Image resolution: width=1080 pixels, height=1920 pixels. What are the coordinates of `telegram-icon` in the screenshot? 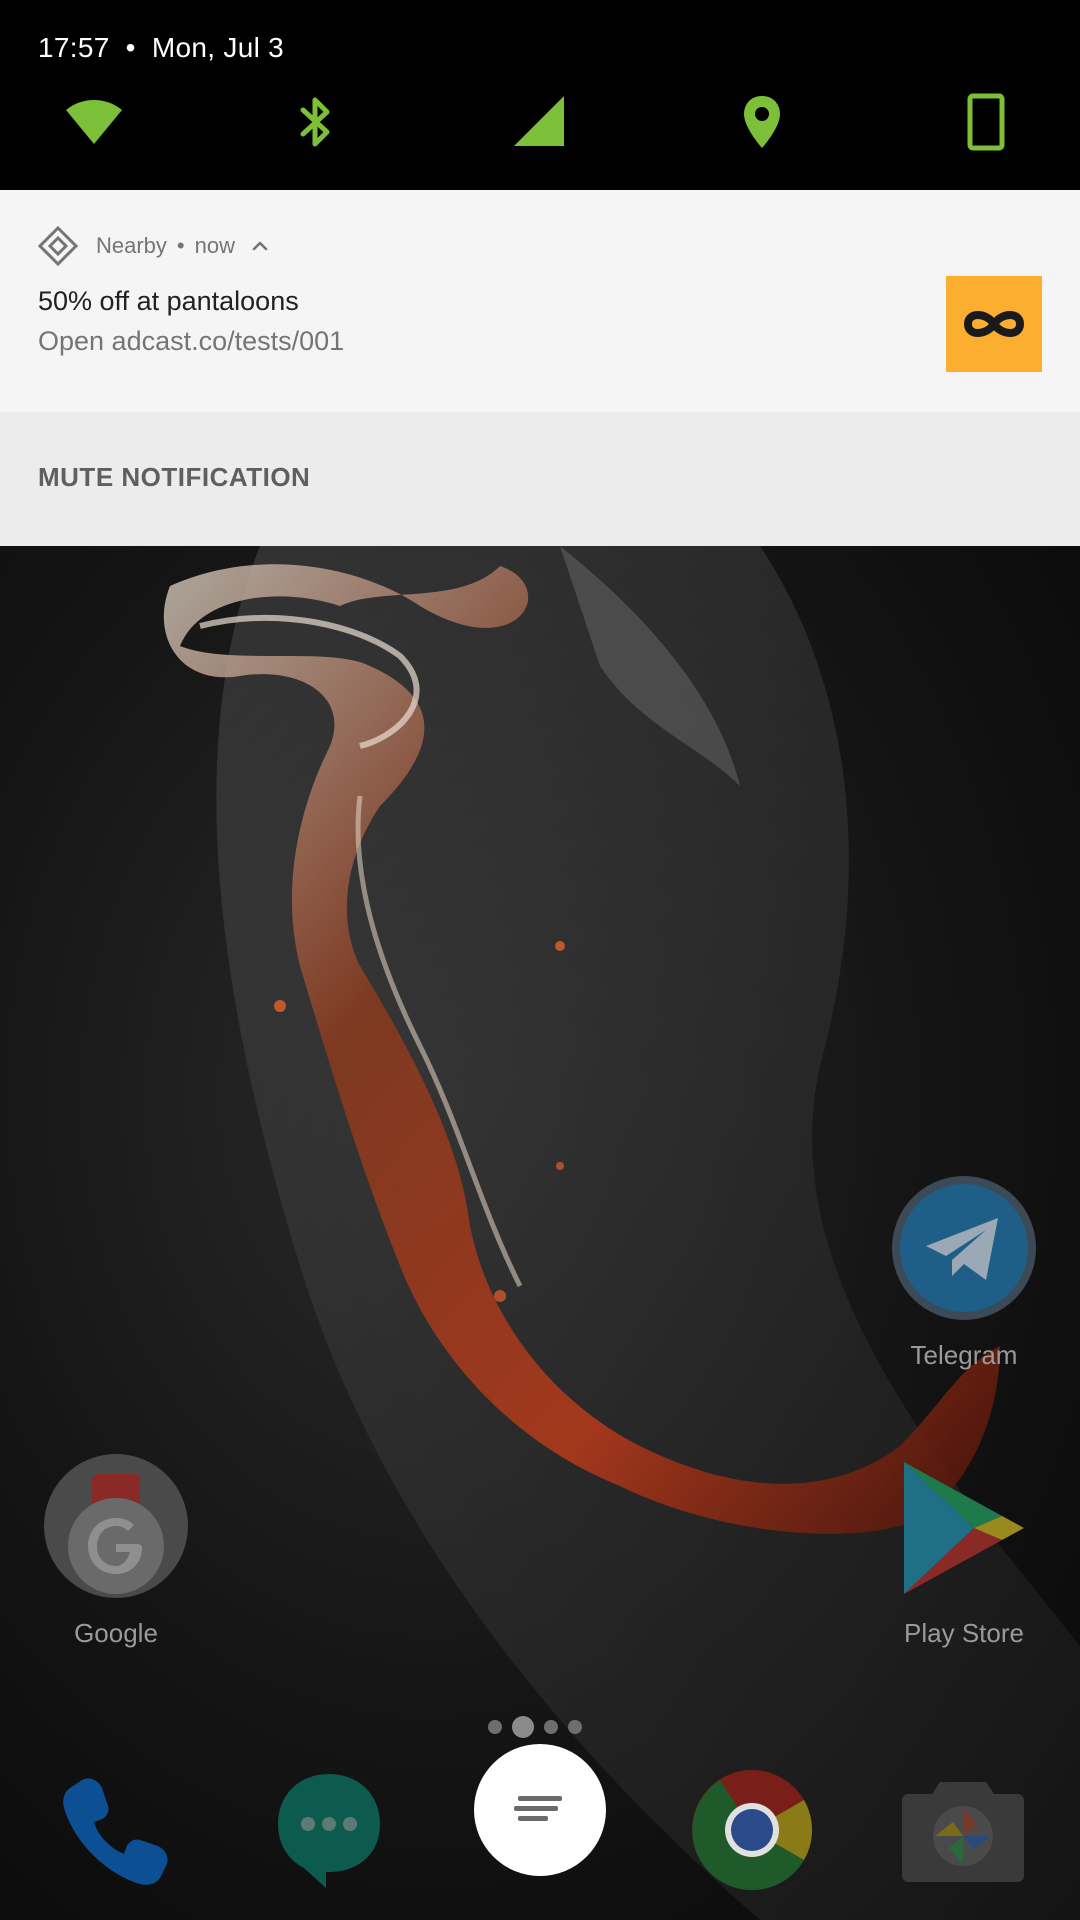 It's located at (964, 1248).